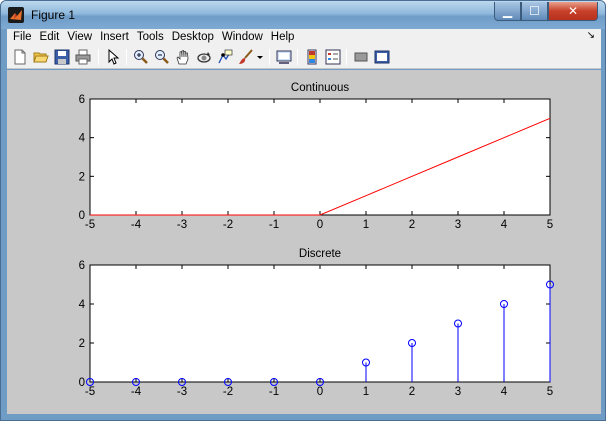 This screenshot has width=608, height=421. Describe the element at coordinates (284, 57) in the screenshot. I see `link-plot-icon` at that location.